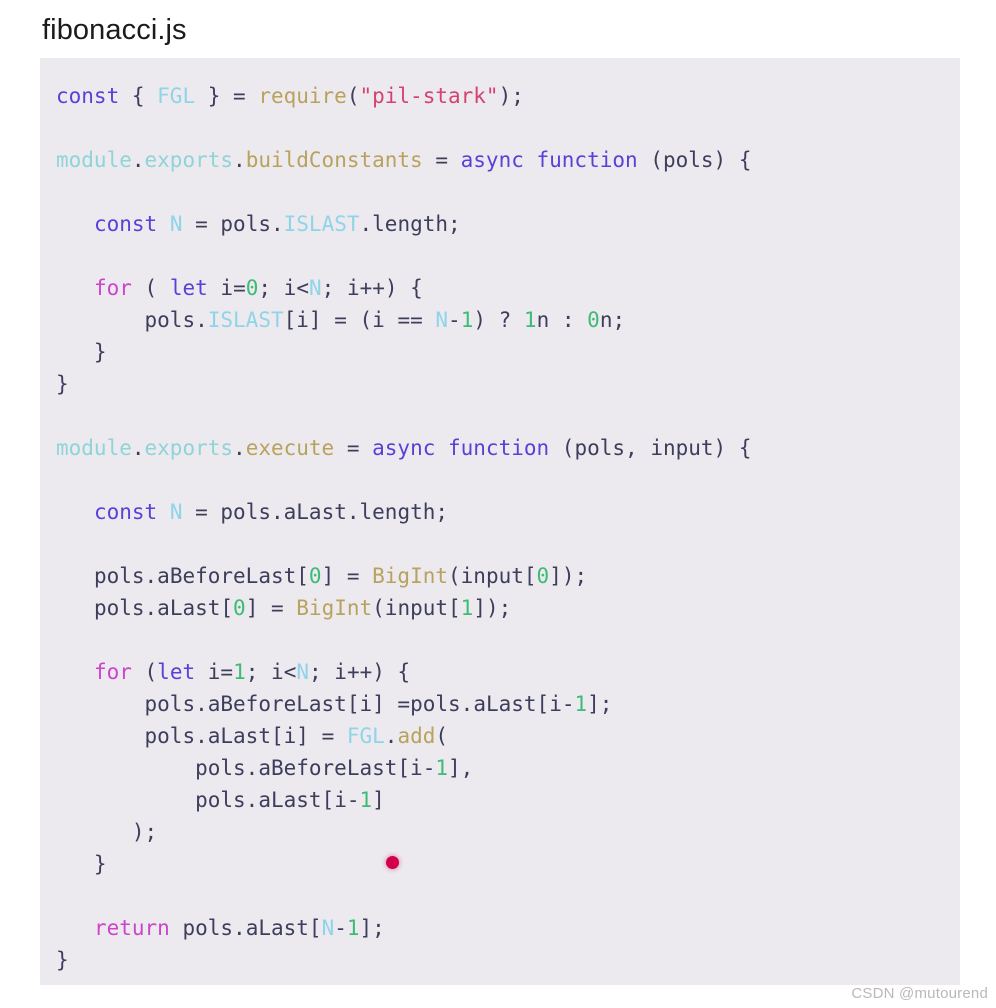  What do you see at coordinates (258, 288) in the screenshot?
I see `code-line: for ( let i=0; i<N; i++) {` at bounding box center [258, 288].